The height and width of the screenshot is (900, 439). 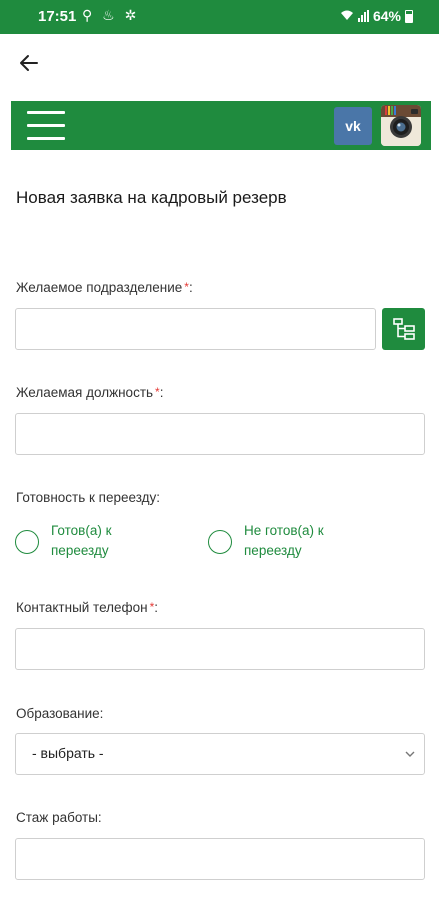 What do you see at coordinates (82, 607) in the screenshot?
I see `phone-label-text: Контактный телефон` at bounding box center [82, 607].